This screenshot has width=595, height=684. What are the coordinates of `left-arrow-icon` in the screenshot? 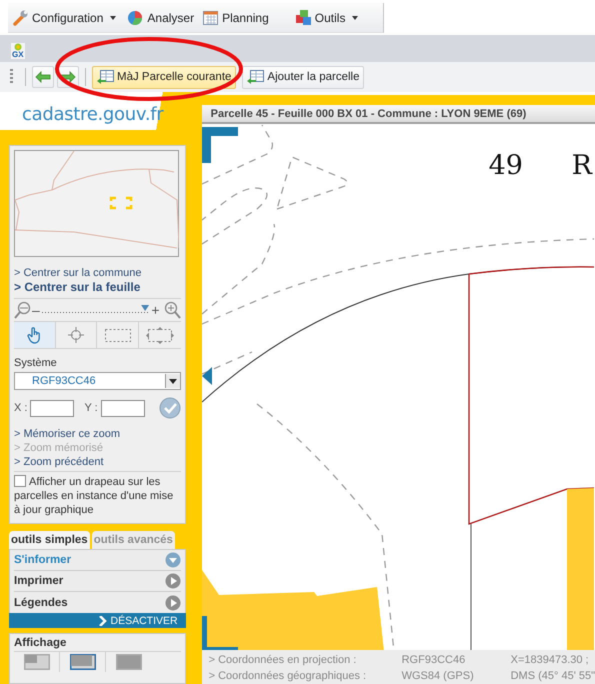 It's located at (43, 77).